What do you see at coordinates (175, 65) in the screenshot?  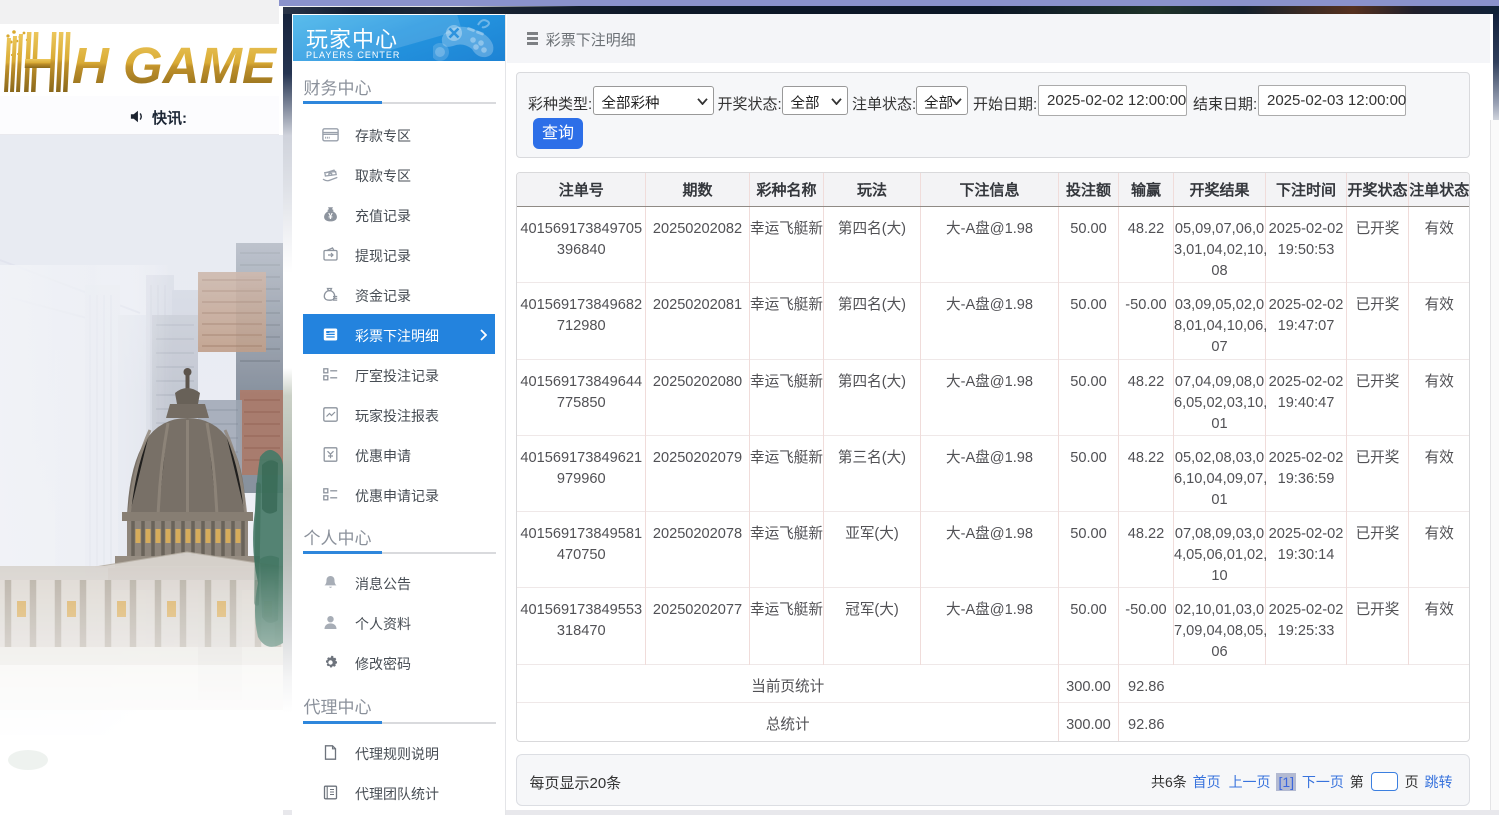 I see `svg-text: H GAME` at bounding box center [175, 65].